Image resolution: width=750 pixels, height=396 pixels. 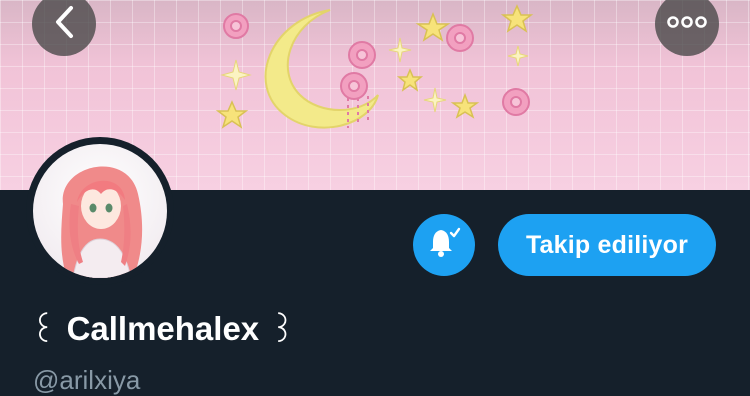 I want to click on name-decoration-right: ꒱, so click(x=282, y=331).